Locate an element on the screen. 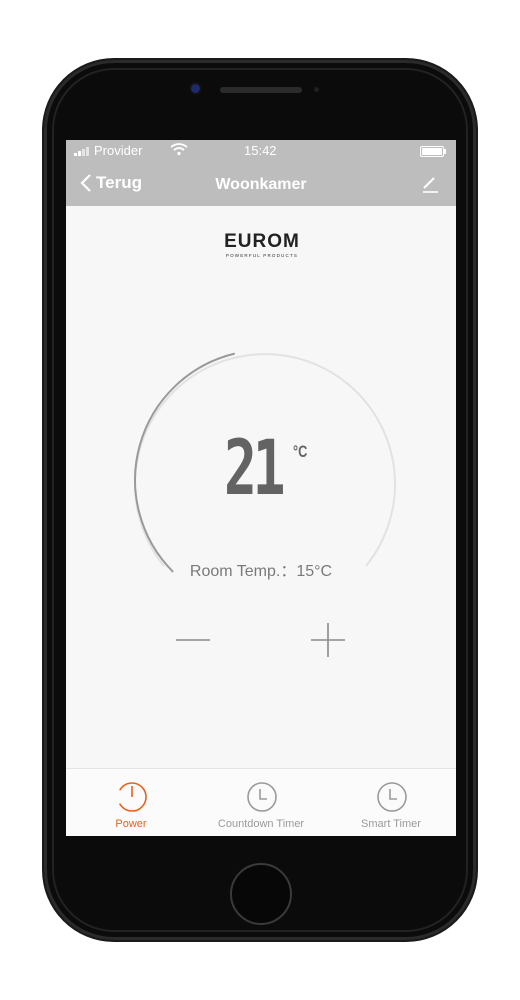 The image size is (520, 1000). carrier-name: Provider is located at coordinates (118, 150).